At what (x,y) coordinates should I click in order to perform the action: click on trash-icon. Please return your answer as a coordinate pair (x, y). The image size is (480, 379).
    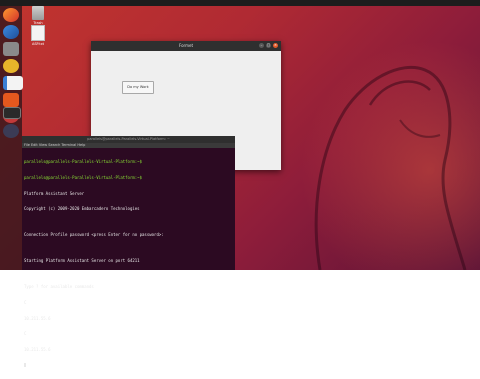
    Looking at the image, I should click on (38, 13).